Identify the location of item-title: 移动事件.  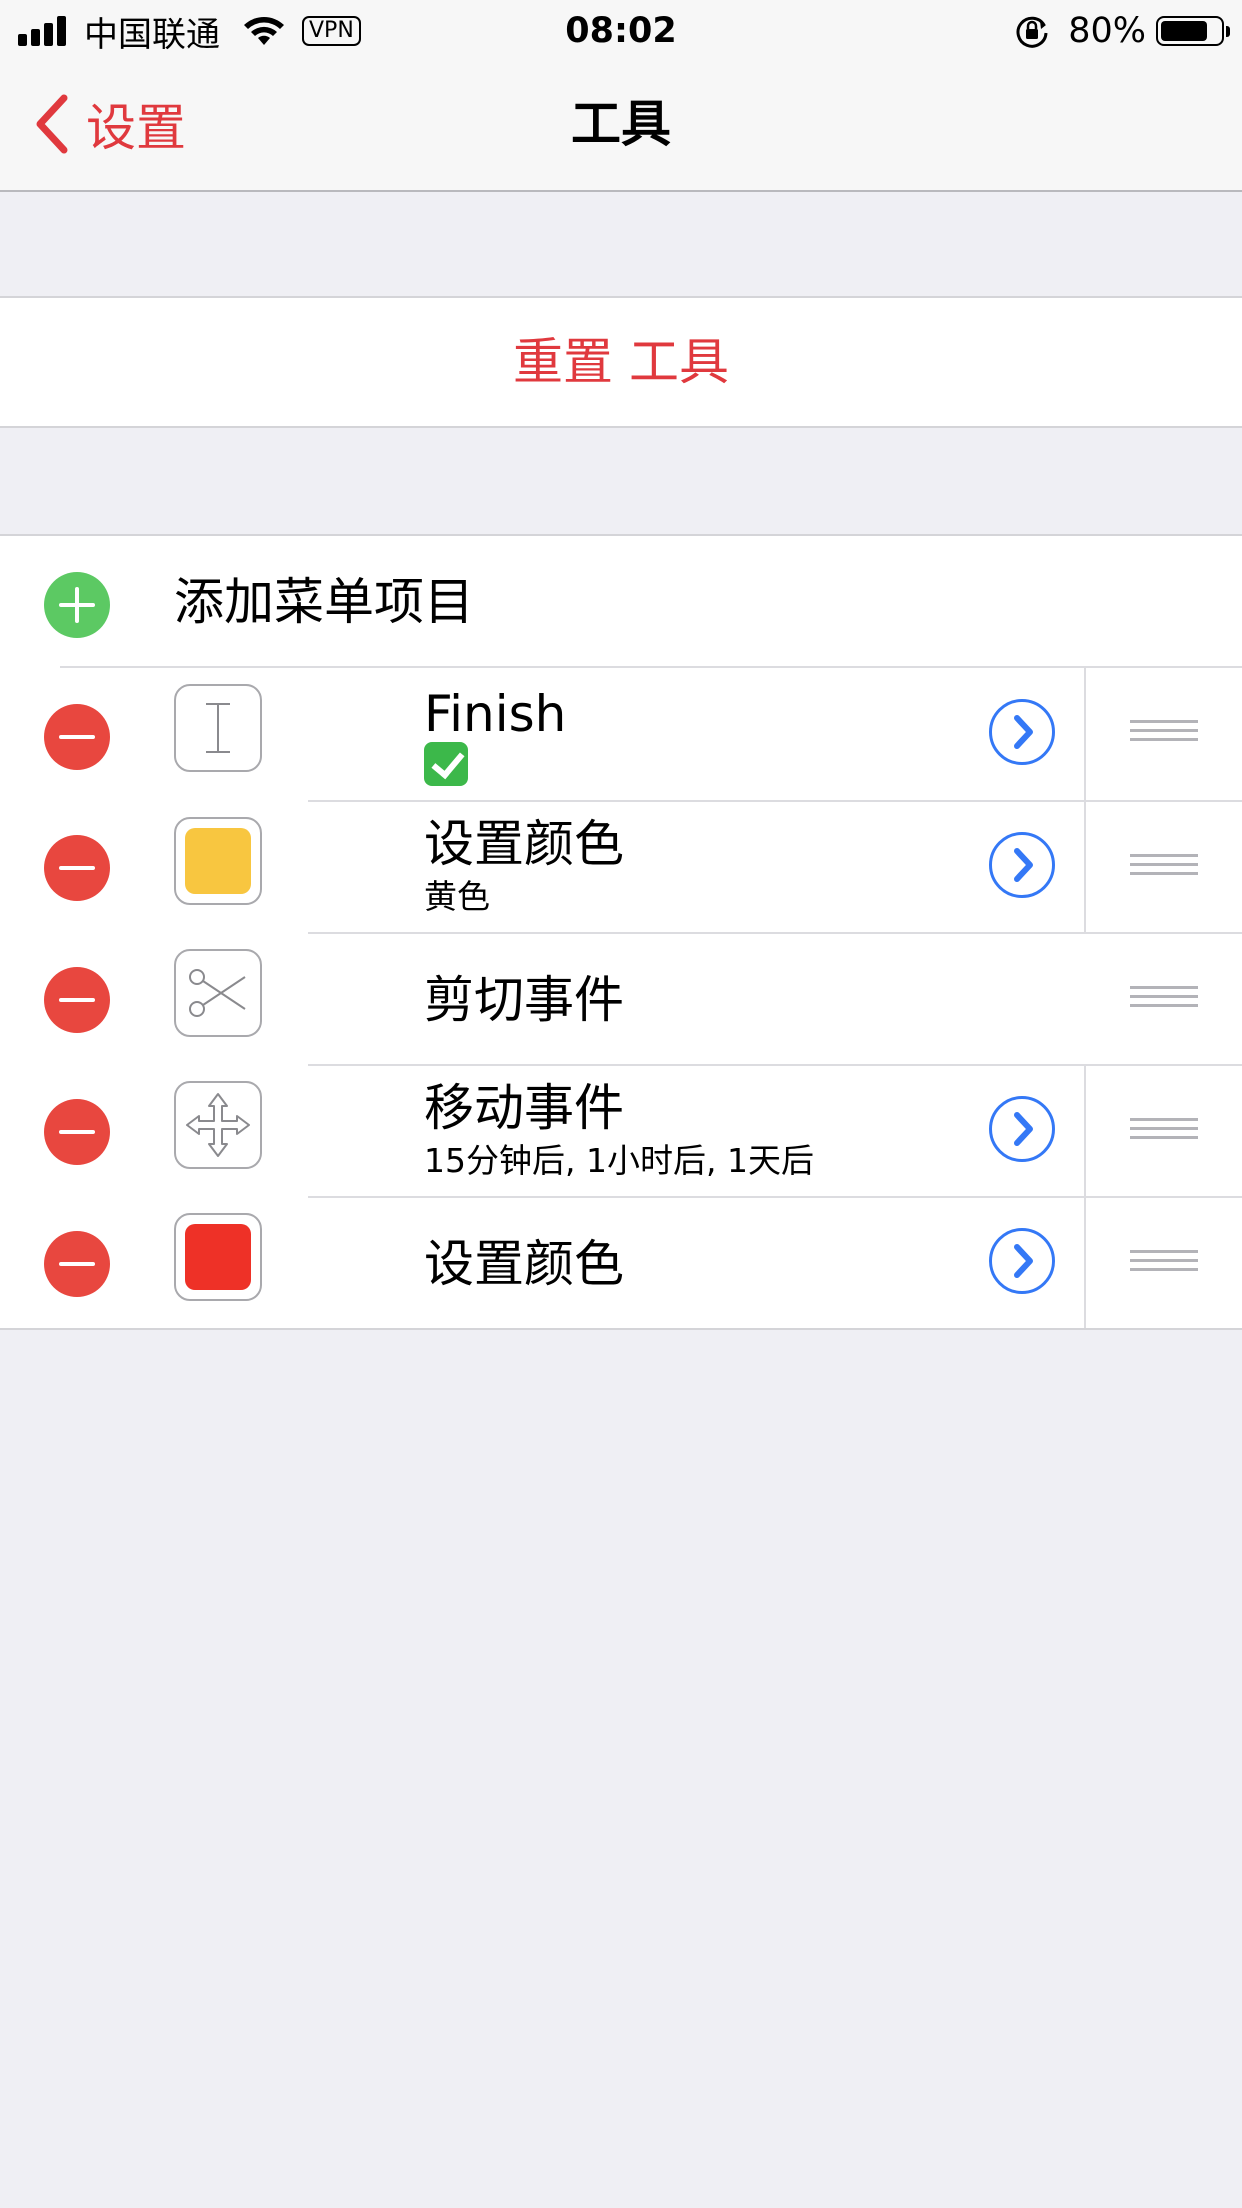
(524, 1108).